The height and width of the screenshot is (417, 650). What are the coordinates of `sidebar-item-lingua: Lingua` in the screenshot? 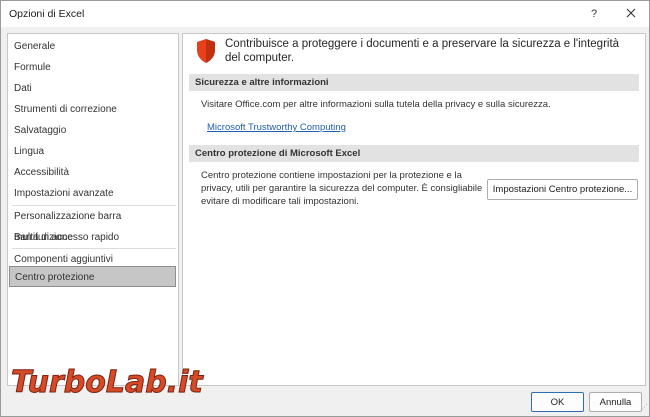 It's located at (93, 151).